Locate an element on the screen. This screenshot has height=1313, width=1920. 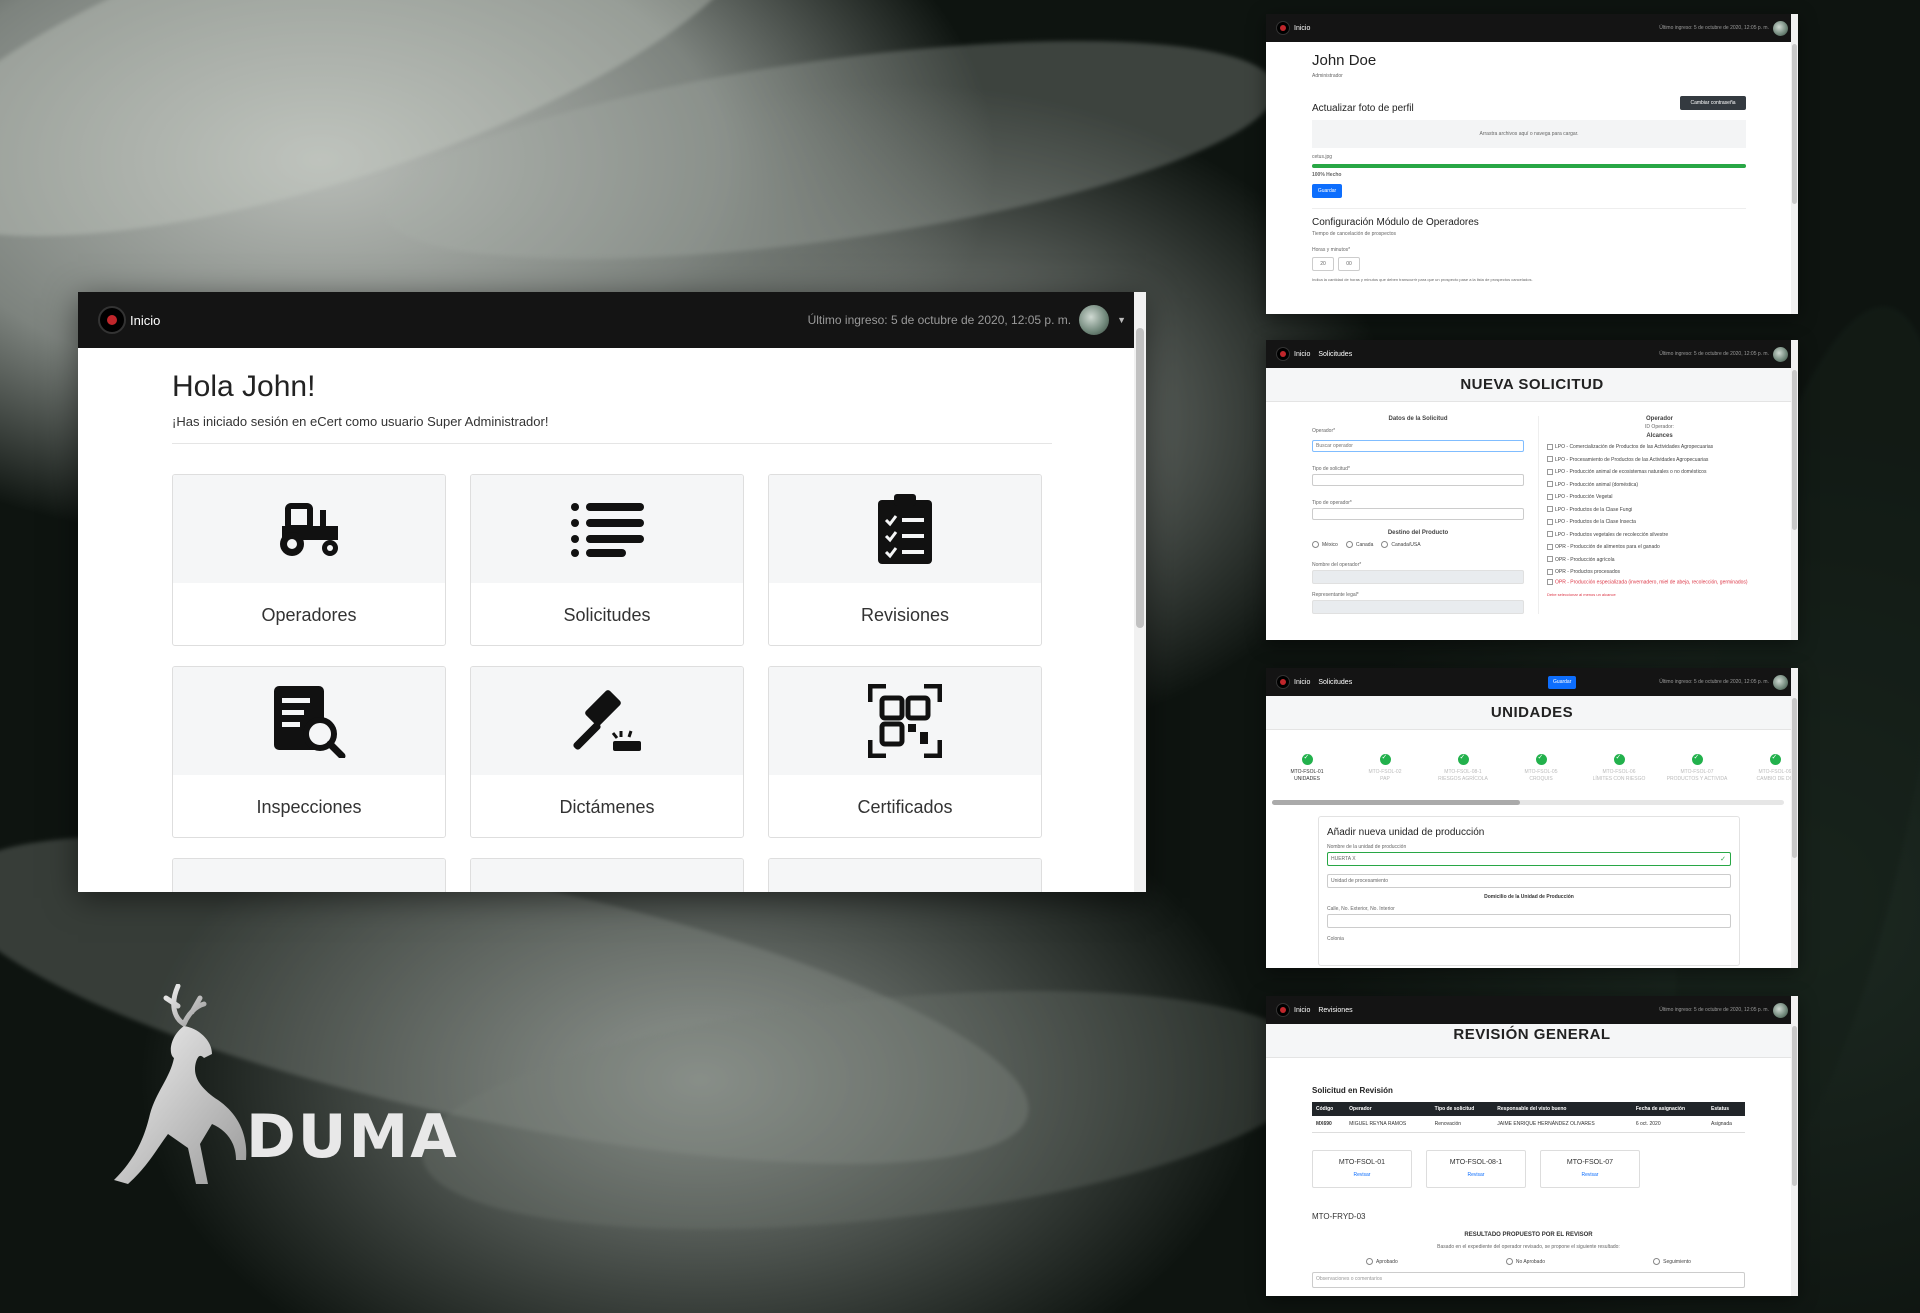
step-mto-fsol-01: MTO-FSOL-01UNIDADES is located at coordinates (1307, 767).